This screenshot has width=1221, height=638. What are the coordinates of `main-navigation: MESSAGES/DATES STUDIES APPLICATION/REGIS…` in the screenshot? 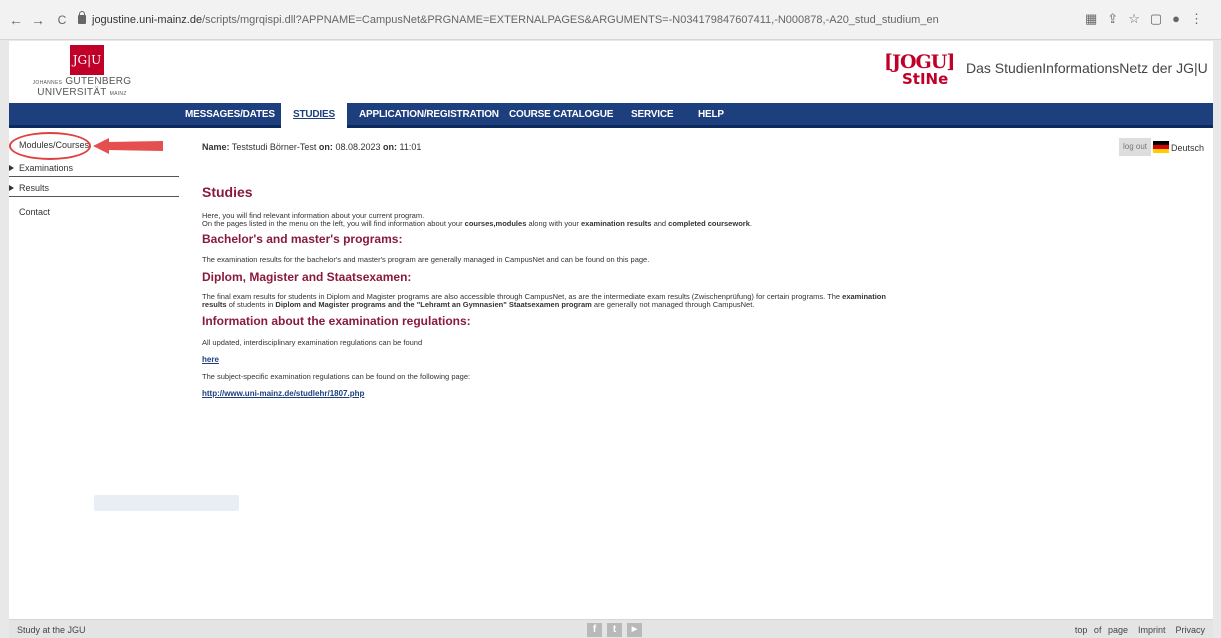 It's located at (611, 115).